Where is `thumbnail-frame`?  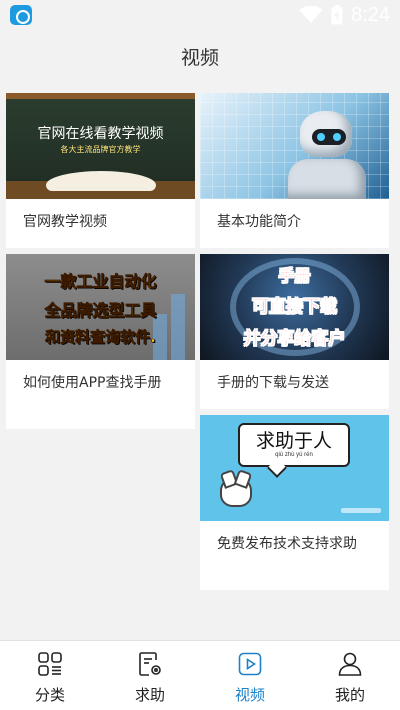 thumbnail-frame is located at coordinates (100, 96).